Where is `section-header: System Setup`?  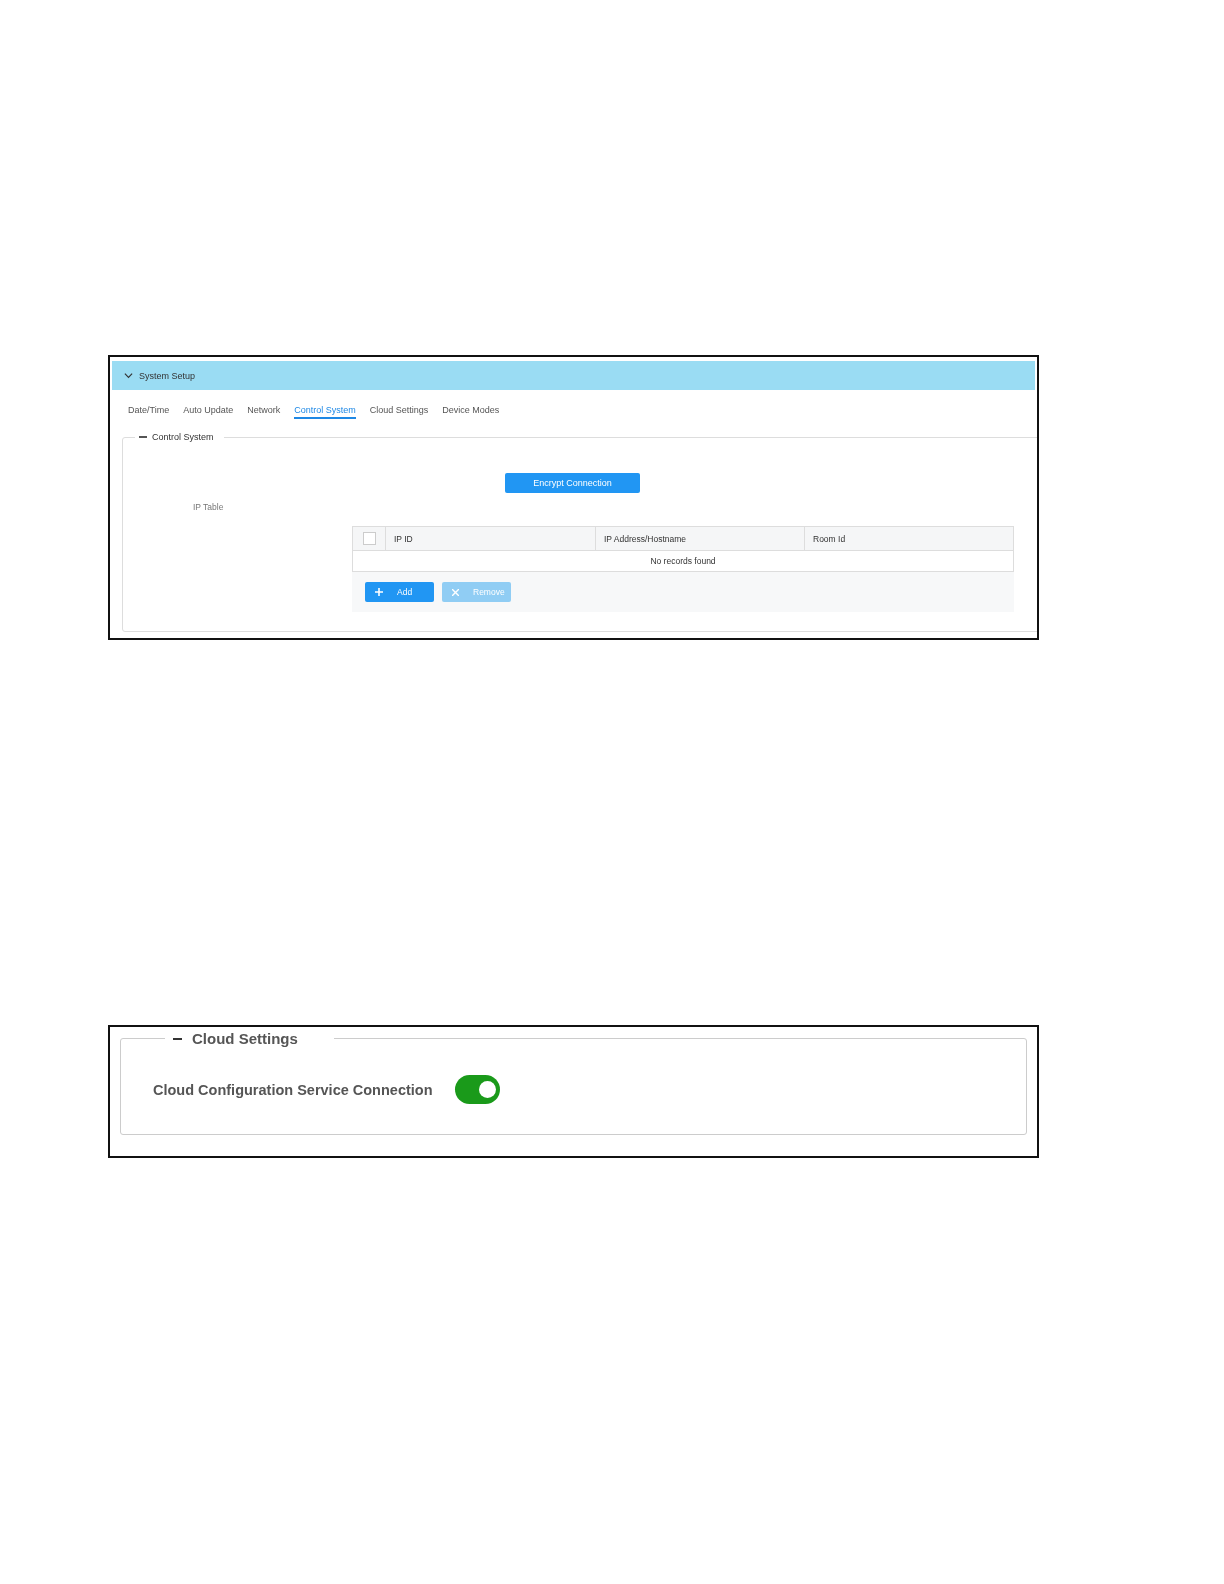 section-header: System Setup is located at coordinates (573, 375).